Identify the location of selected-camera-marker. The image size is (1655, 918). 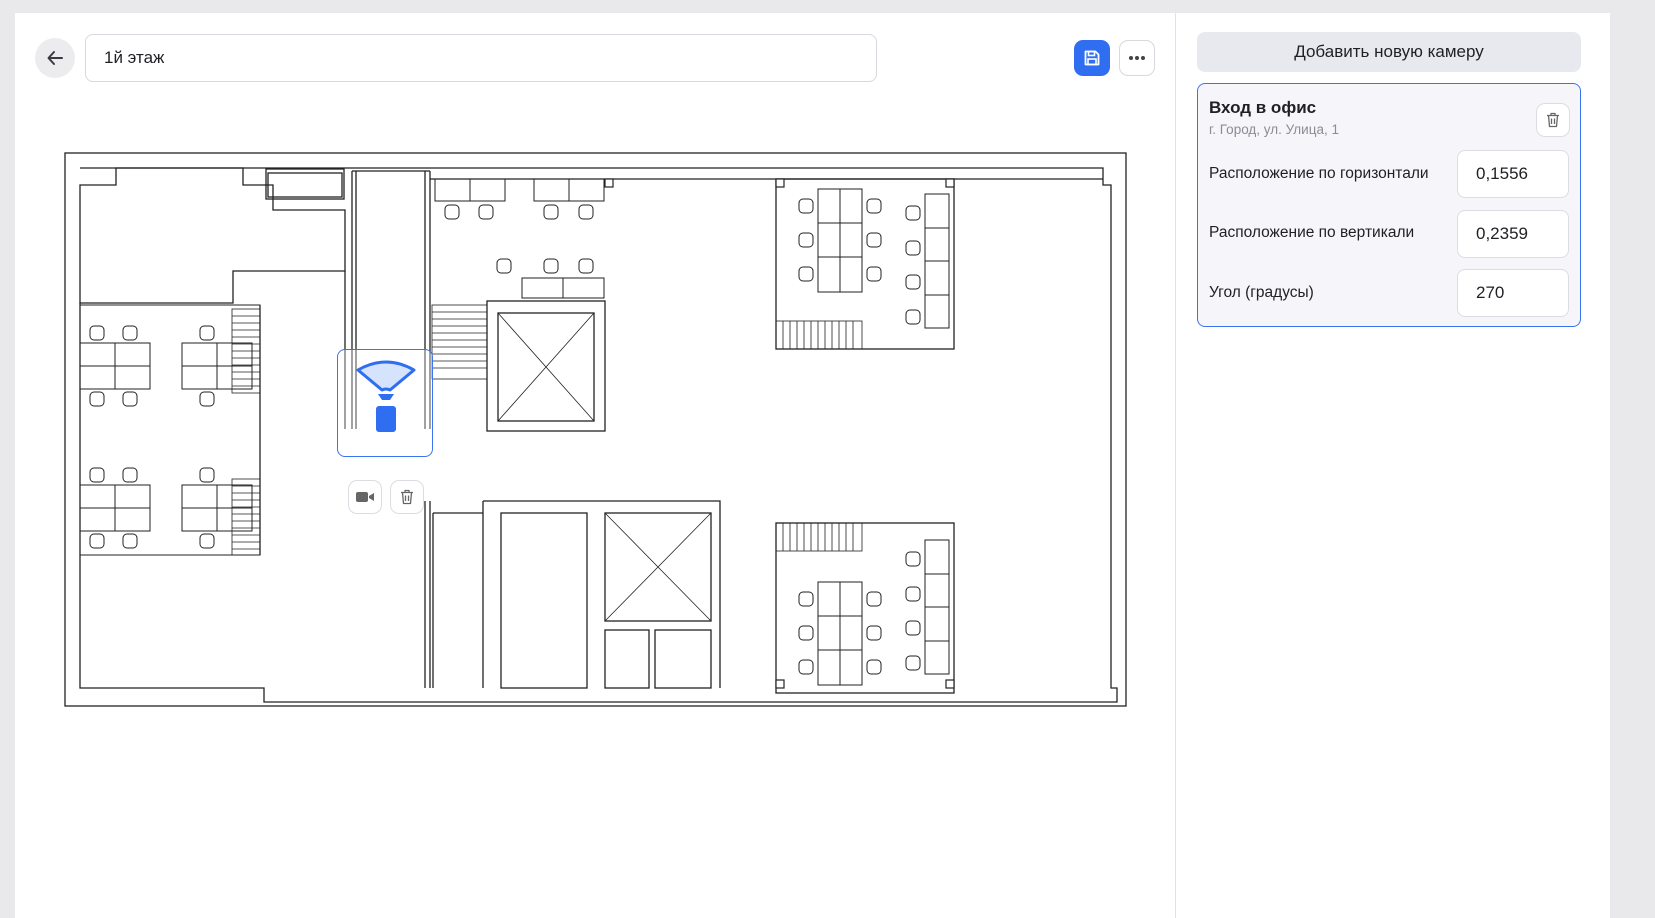
(385, 403).